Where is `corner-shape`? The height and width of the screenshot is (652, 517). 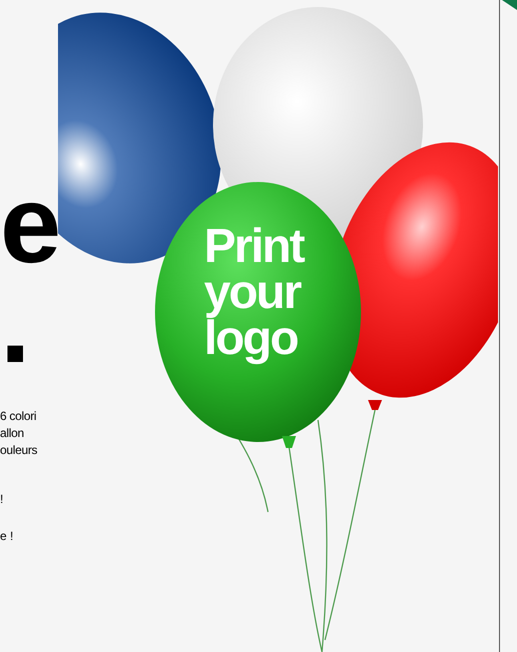 corner-shape is located at coordinates (509, 5).